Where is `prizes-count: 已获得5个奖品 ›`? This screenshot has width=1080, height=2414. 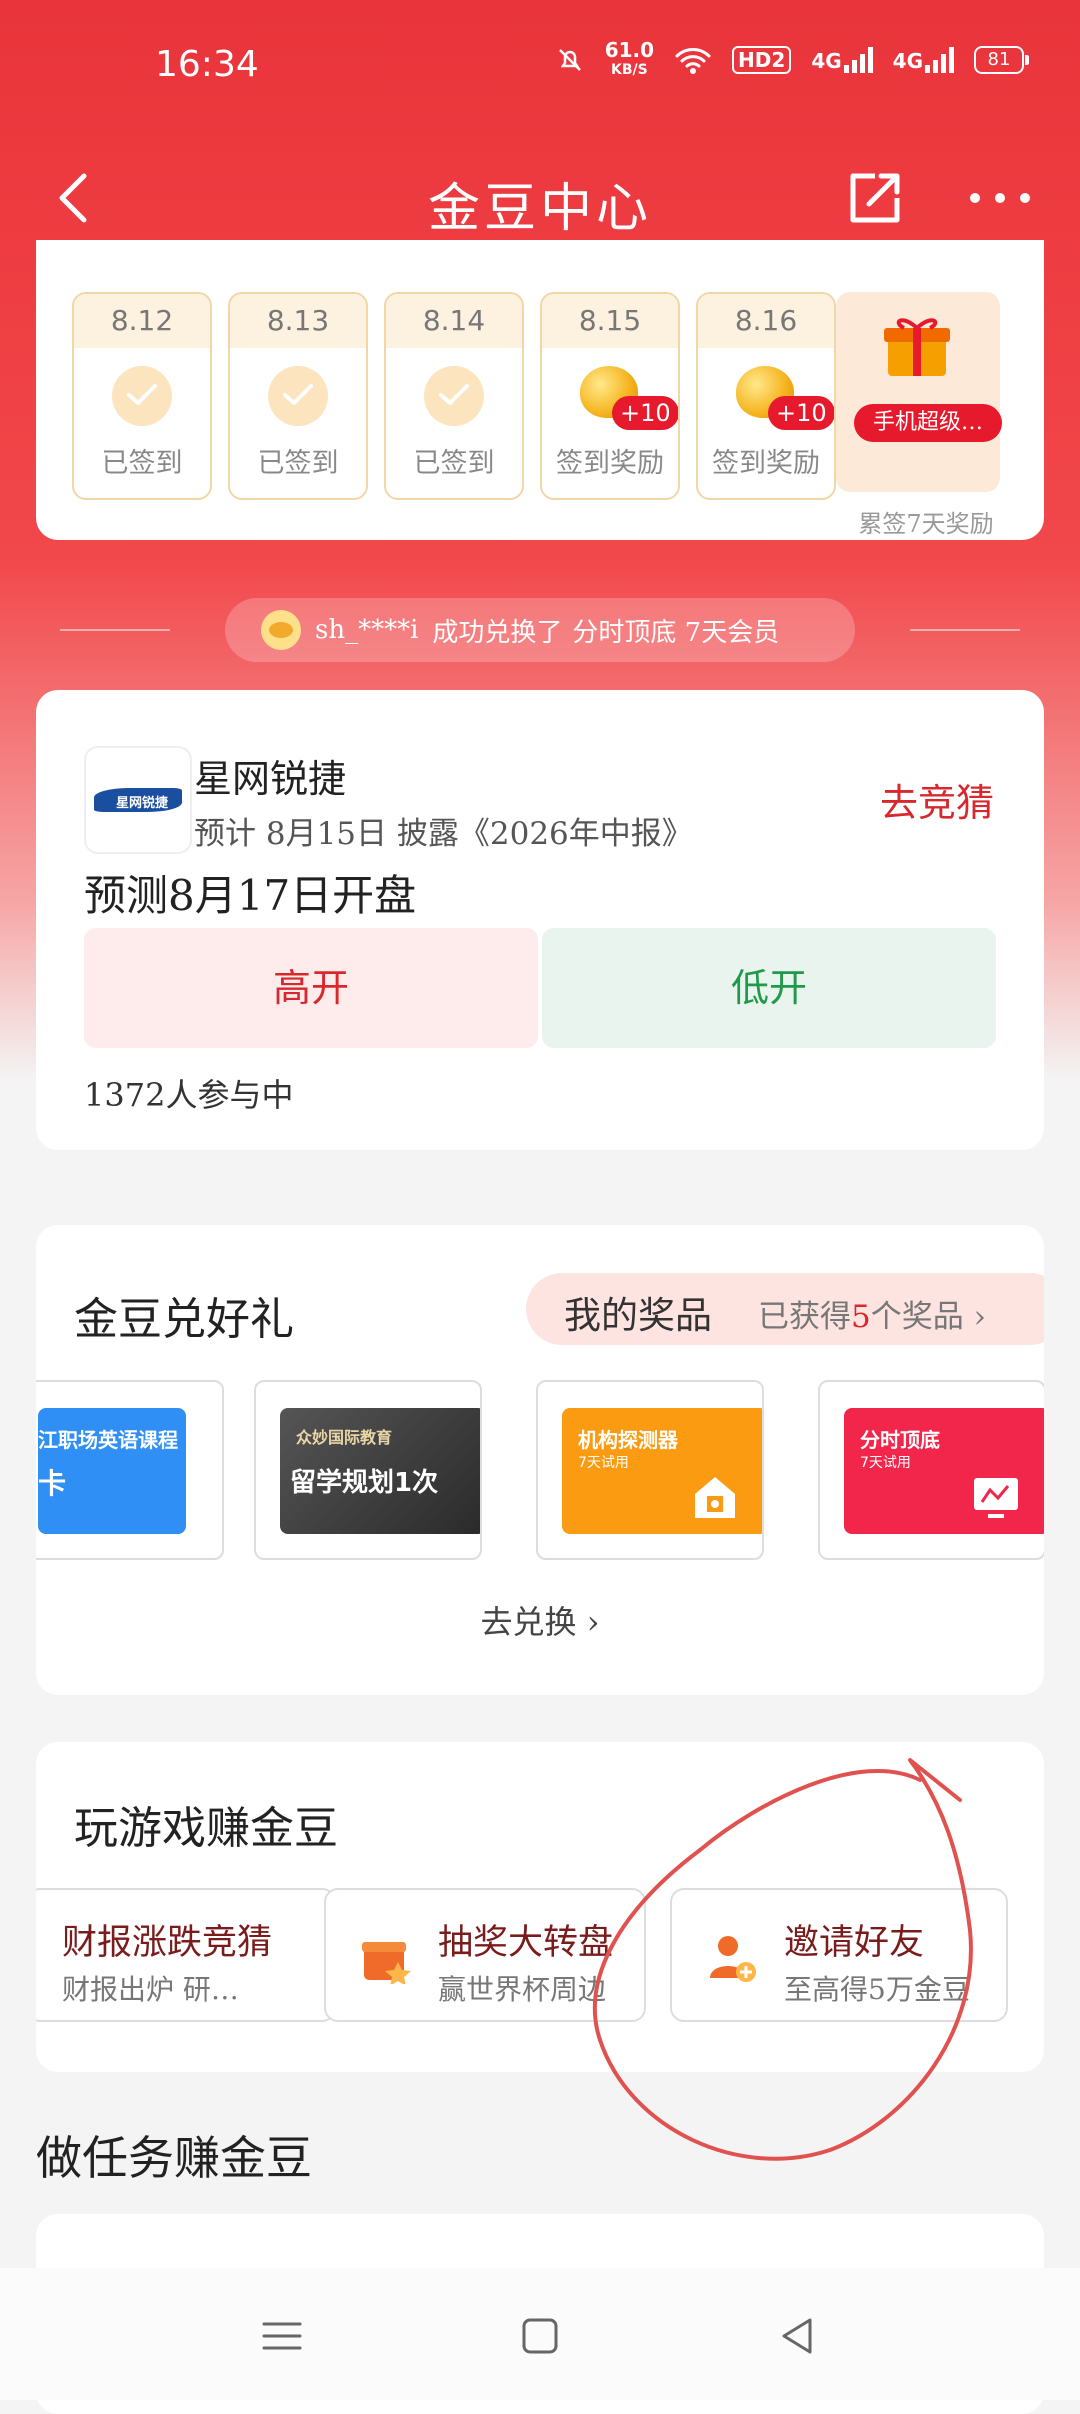 prizes-count: 已获得5个奖品 › is located at coordinates (872, 1313).